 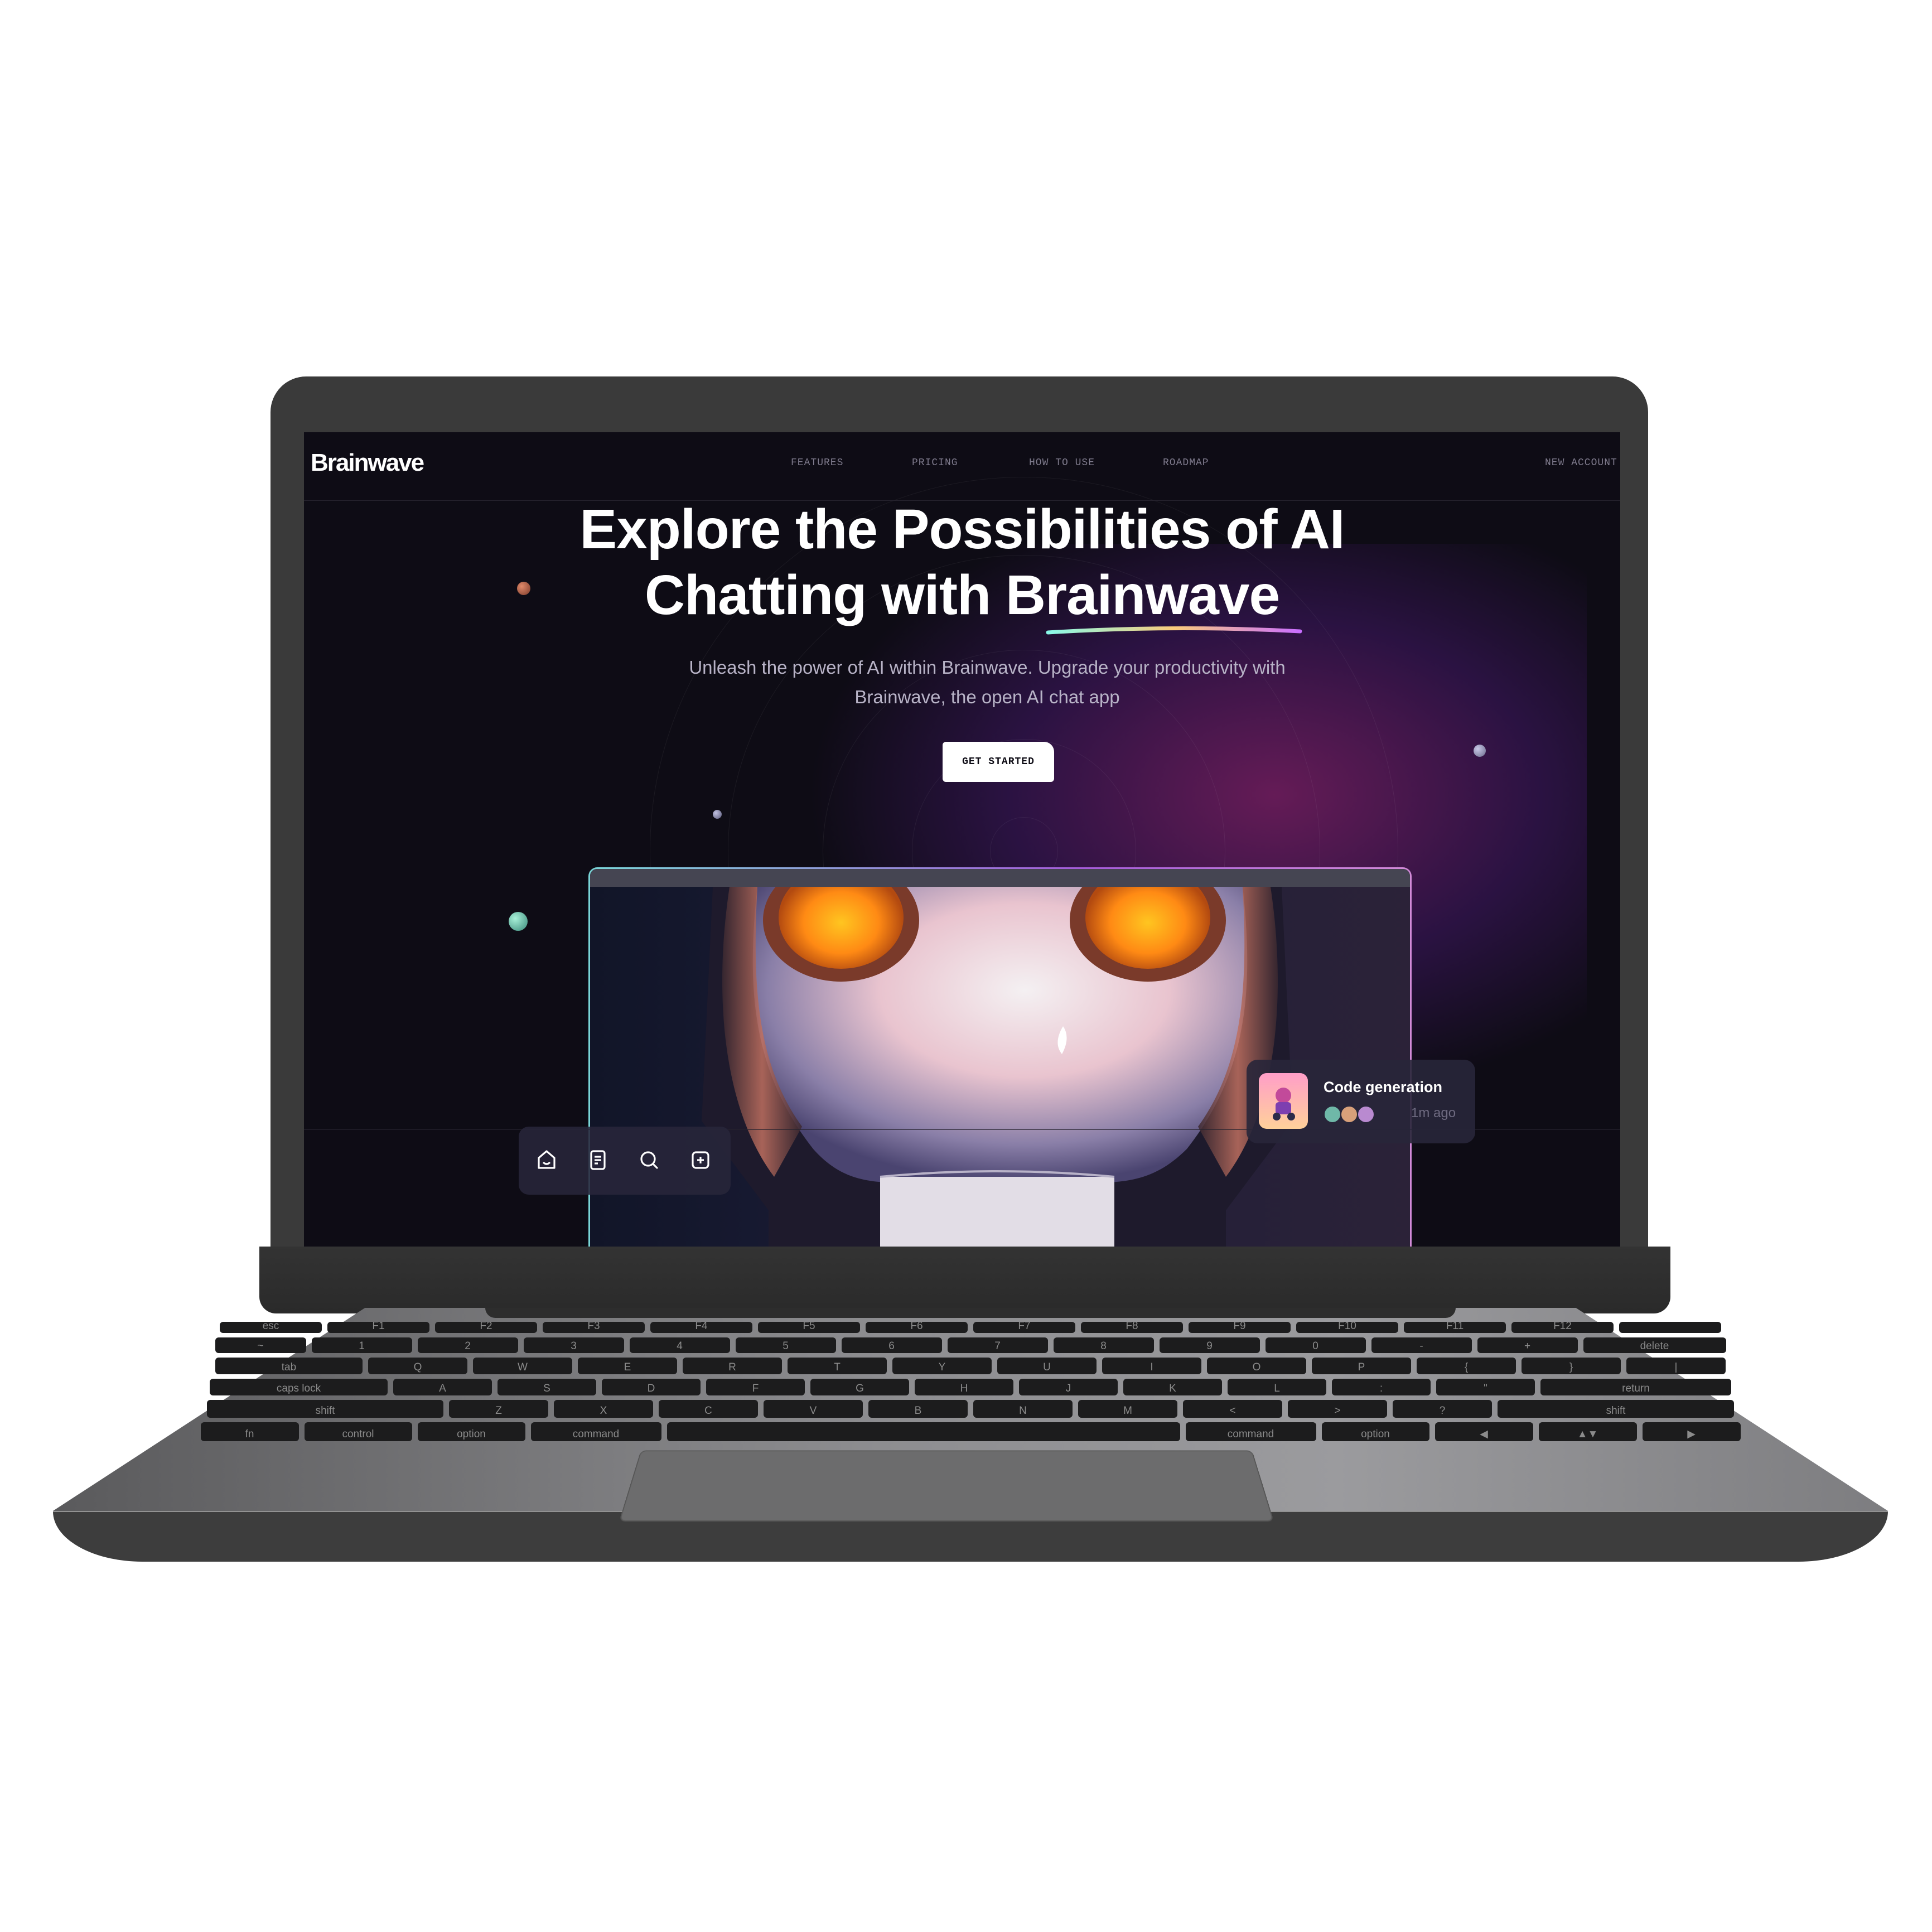 What do you see at coordinates (1571, 1366) in the screenshot?
I see `keyboard-key: }` at bounding box center [1571, 1366].